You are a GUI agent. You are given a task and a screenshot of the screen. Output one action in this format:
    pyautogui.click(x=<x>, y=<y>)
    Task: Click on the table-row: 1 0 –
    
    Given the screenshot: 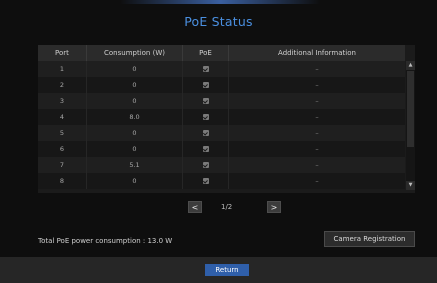 What is the action you would take?
    pyautogui.click(x=221, y=69)
    